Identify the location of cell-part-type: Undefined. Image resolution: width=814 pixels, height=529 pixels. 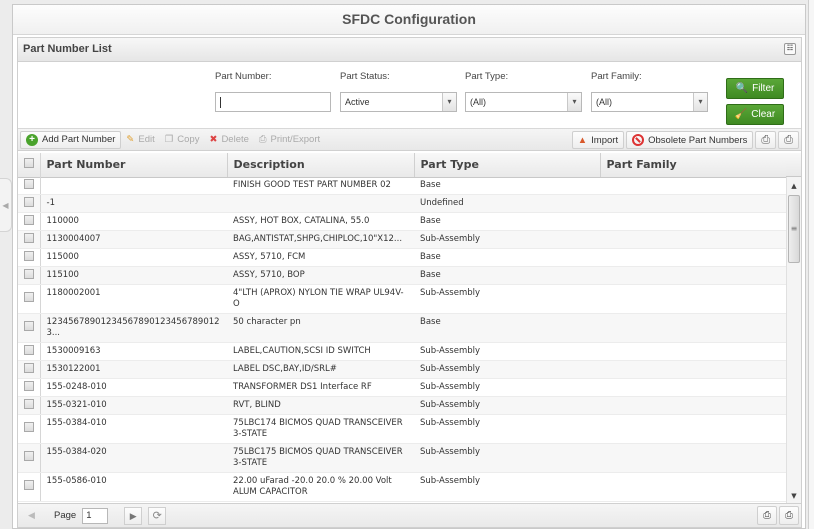
(507, 203).